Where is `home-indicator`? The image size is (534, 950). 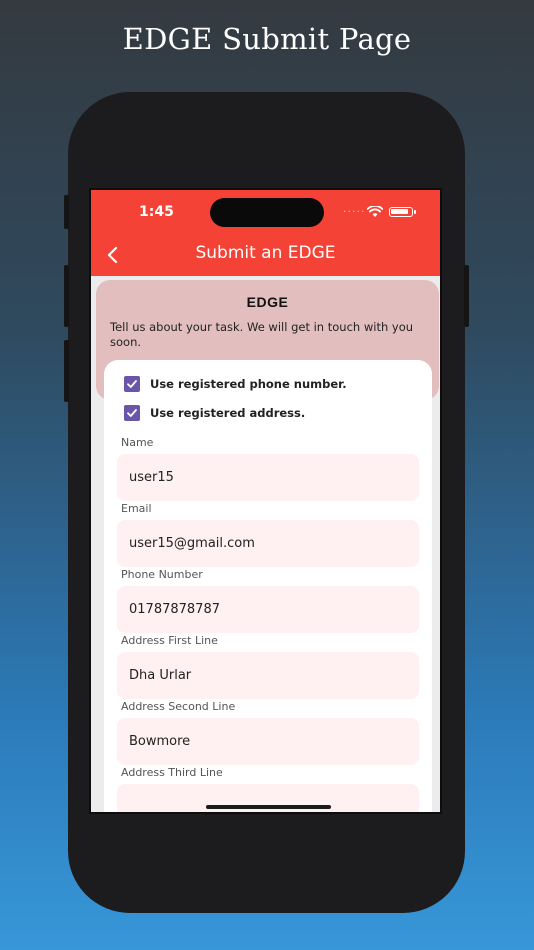
home-indicator is located at coordinates (268, 807).